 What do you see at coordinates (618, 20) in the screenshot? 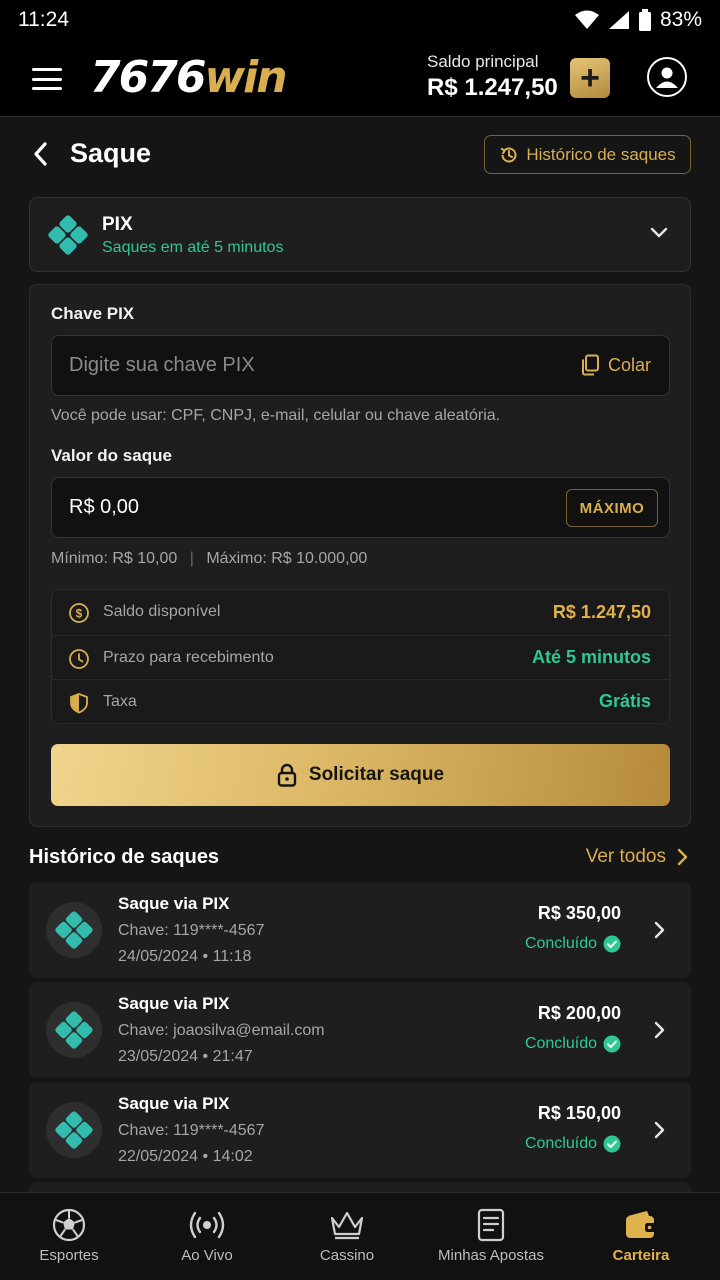
I see `signal-icon` at bounding box center [618, 20].